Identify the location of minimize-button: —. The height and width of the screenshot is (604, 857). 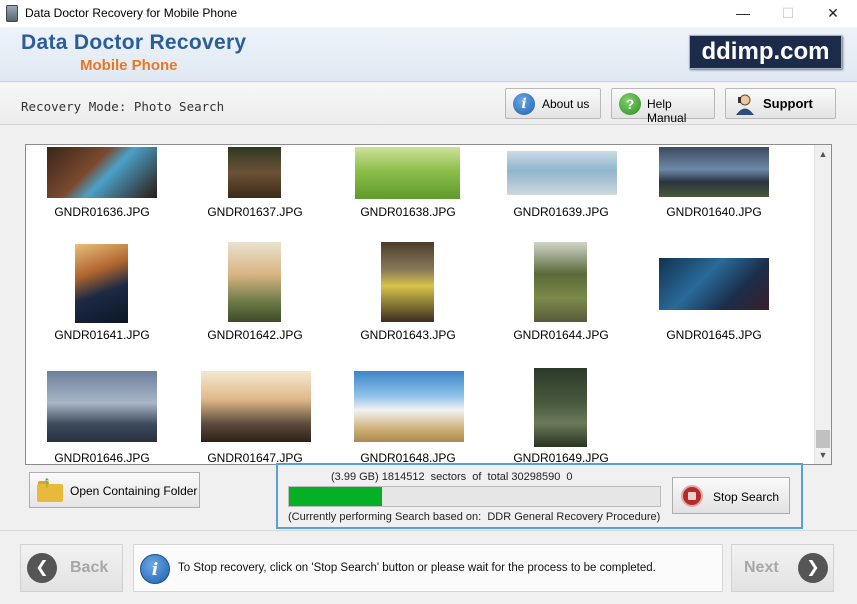
(743, 13).